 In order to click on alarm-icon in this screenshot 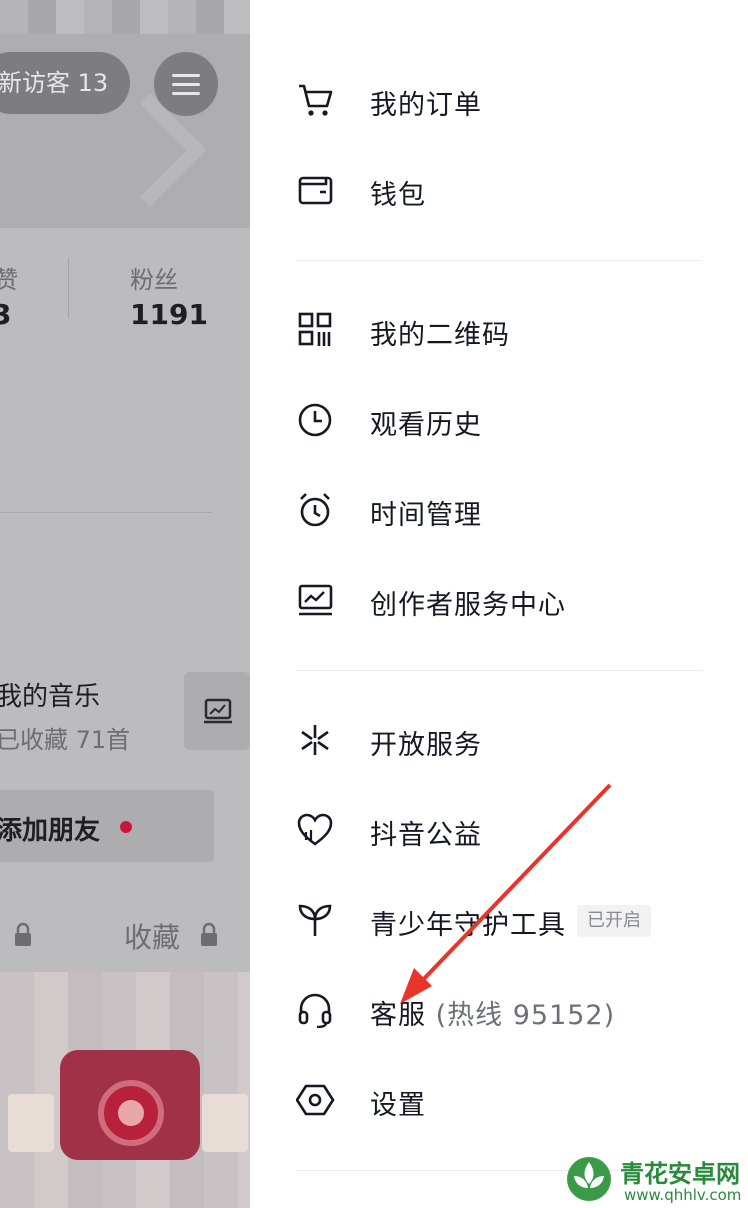, I will do `click(315, 510)`.